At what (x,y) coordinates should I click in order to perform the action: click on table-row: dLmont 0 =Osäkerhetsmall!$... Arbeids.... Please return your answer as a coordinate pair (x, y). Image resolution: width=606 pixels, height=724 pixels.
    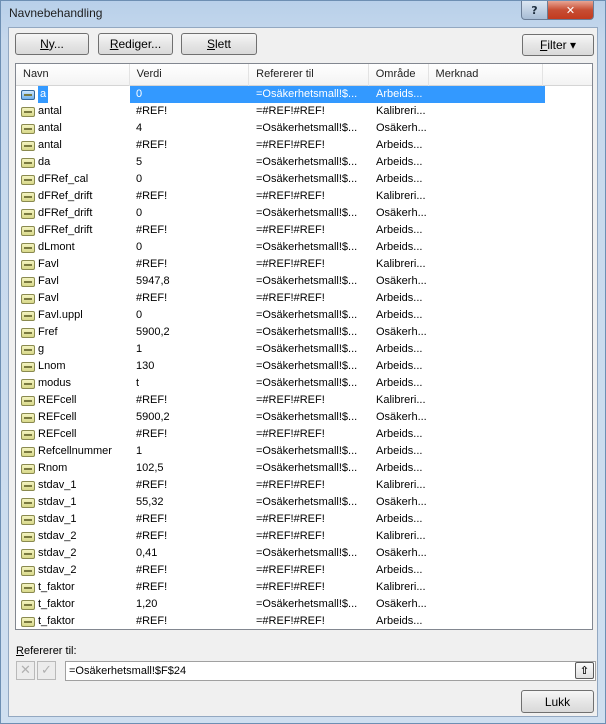
    Looking at the image, I should click on (304, 247).